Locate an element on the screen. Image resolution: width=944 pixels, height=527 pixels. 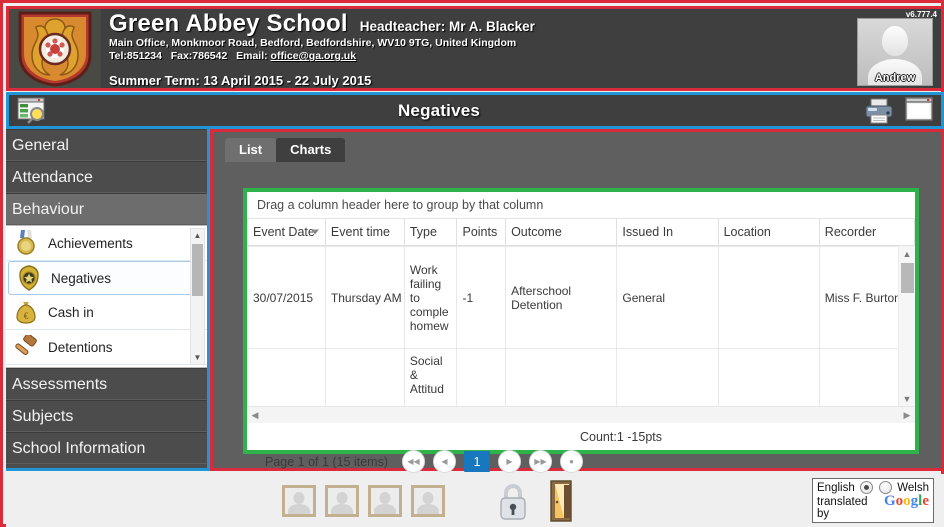
sidebar-item-general: General is located at coordinates (106, 145).